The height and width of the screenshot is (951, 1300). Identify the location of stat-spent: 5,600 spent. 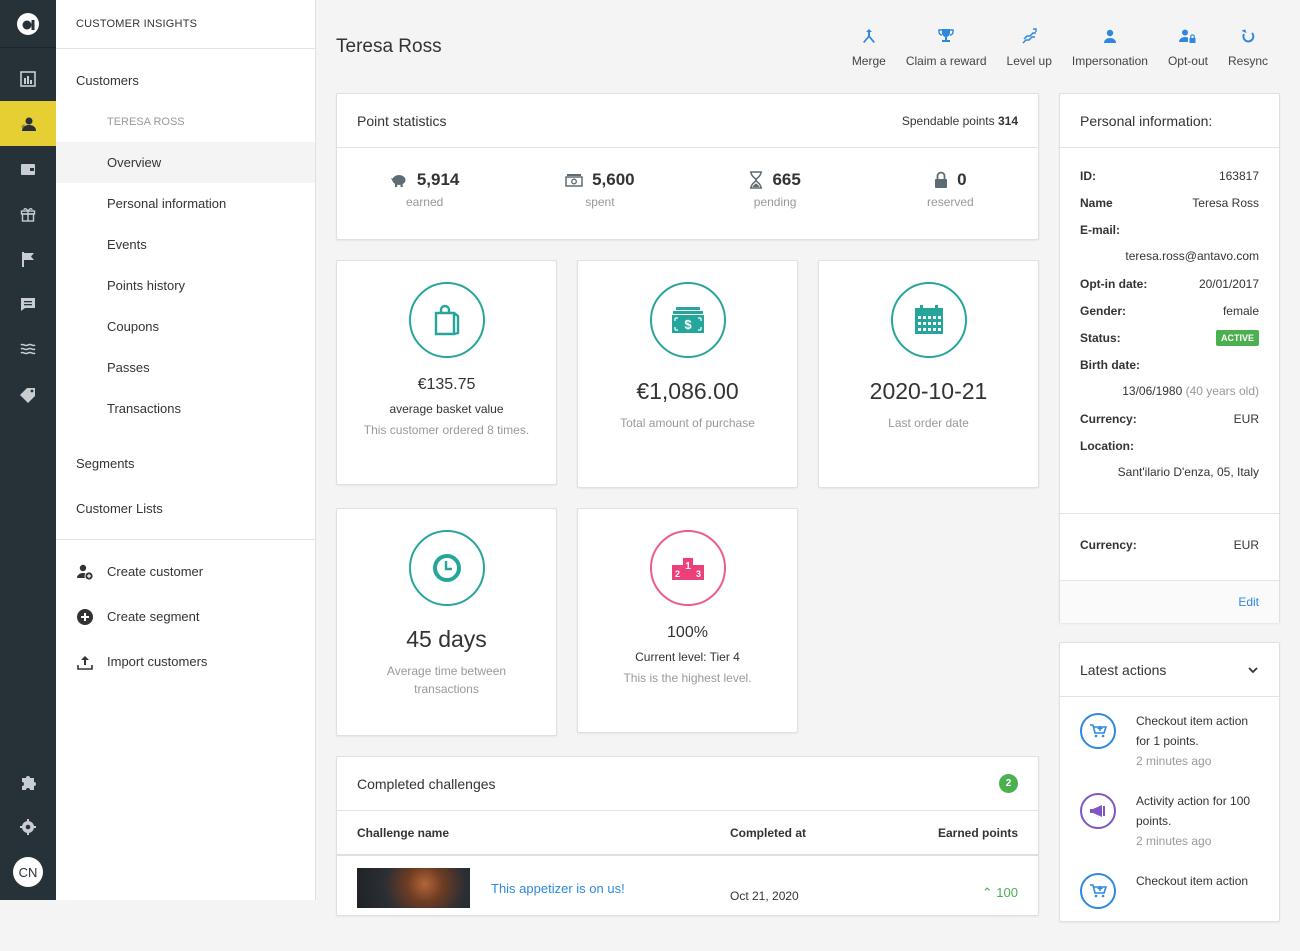
(599, 189).